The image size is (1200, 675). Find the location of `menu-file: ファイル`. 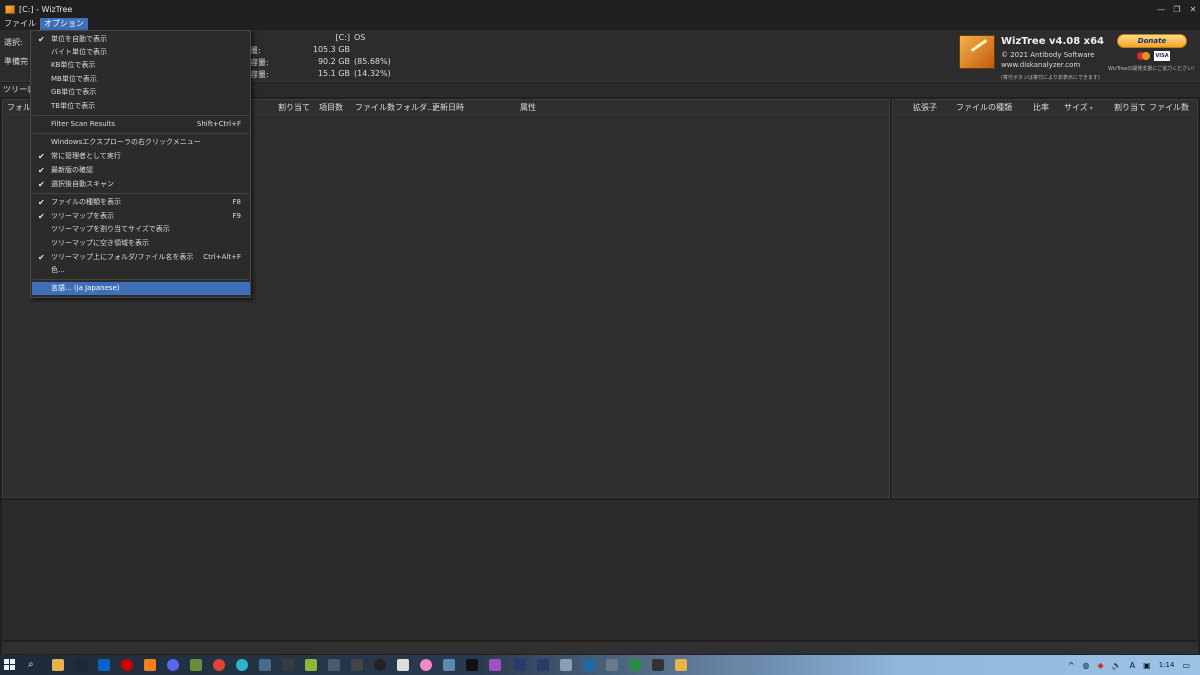

menu-file: ファイル is located at coordinates (20, 24).